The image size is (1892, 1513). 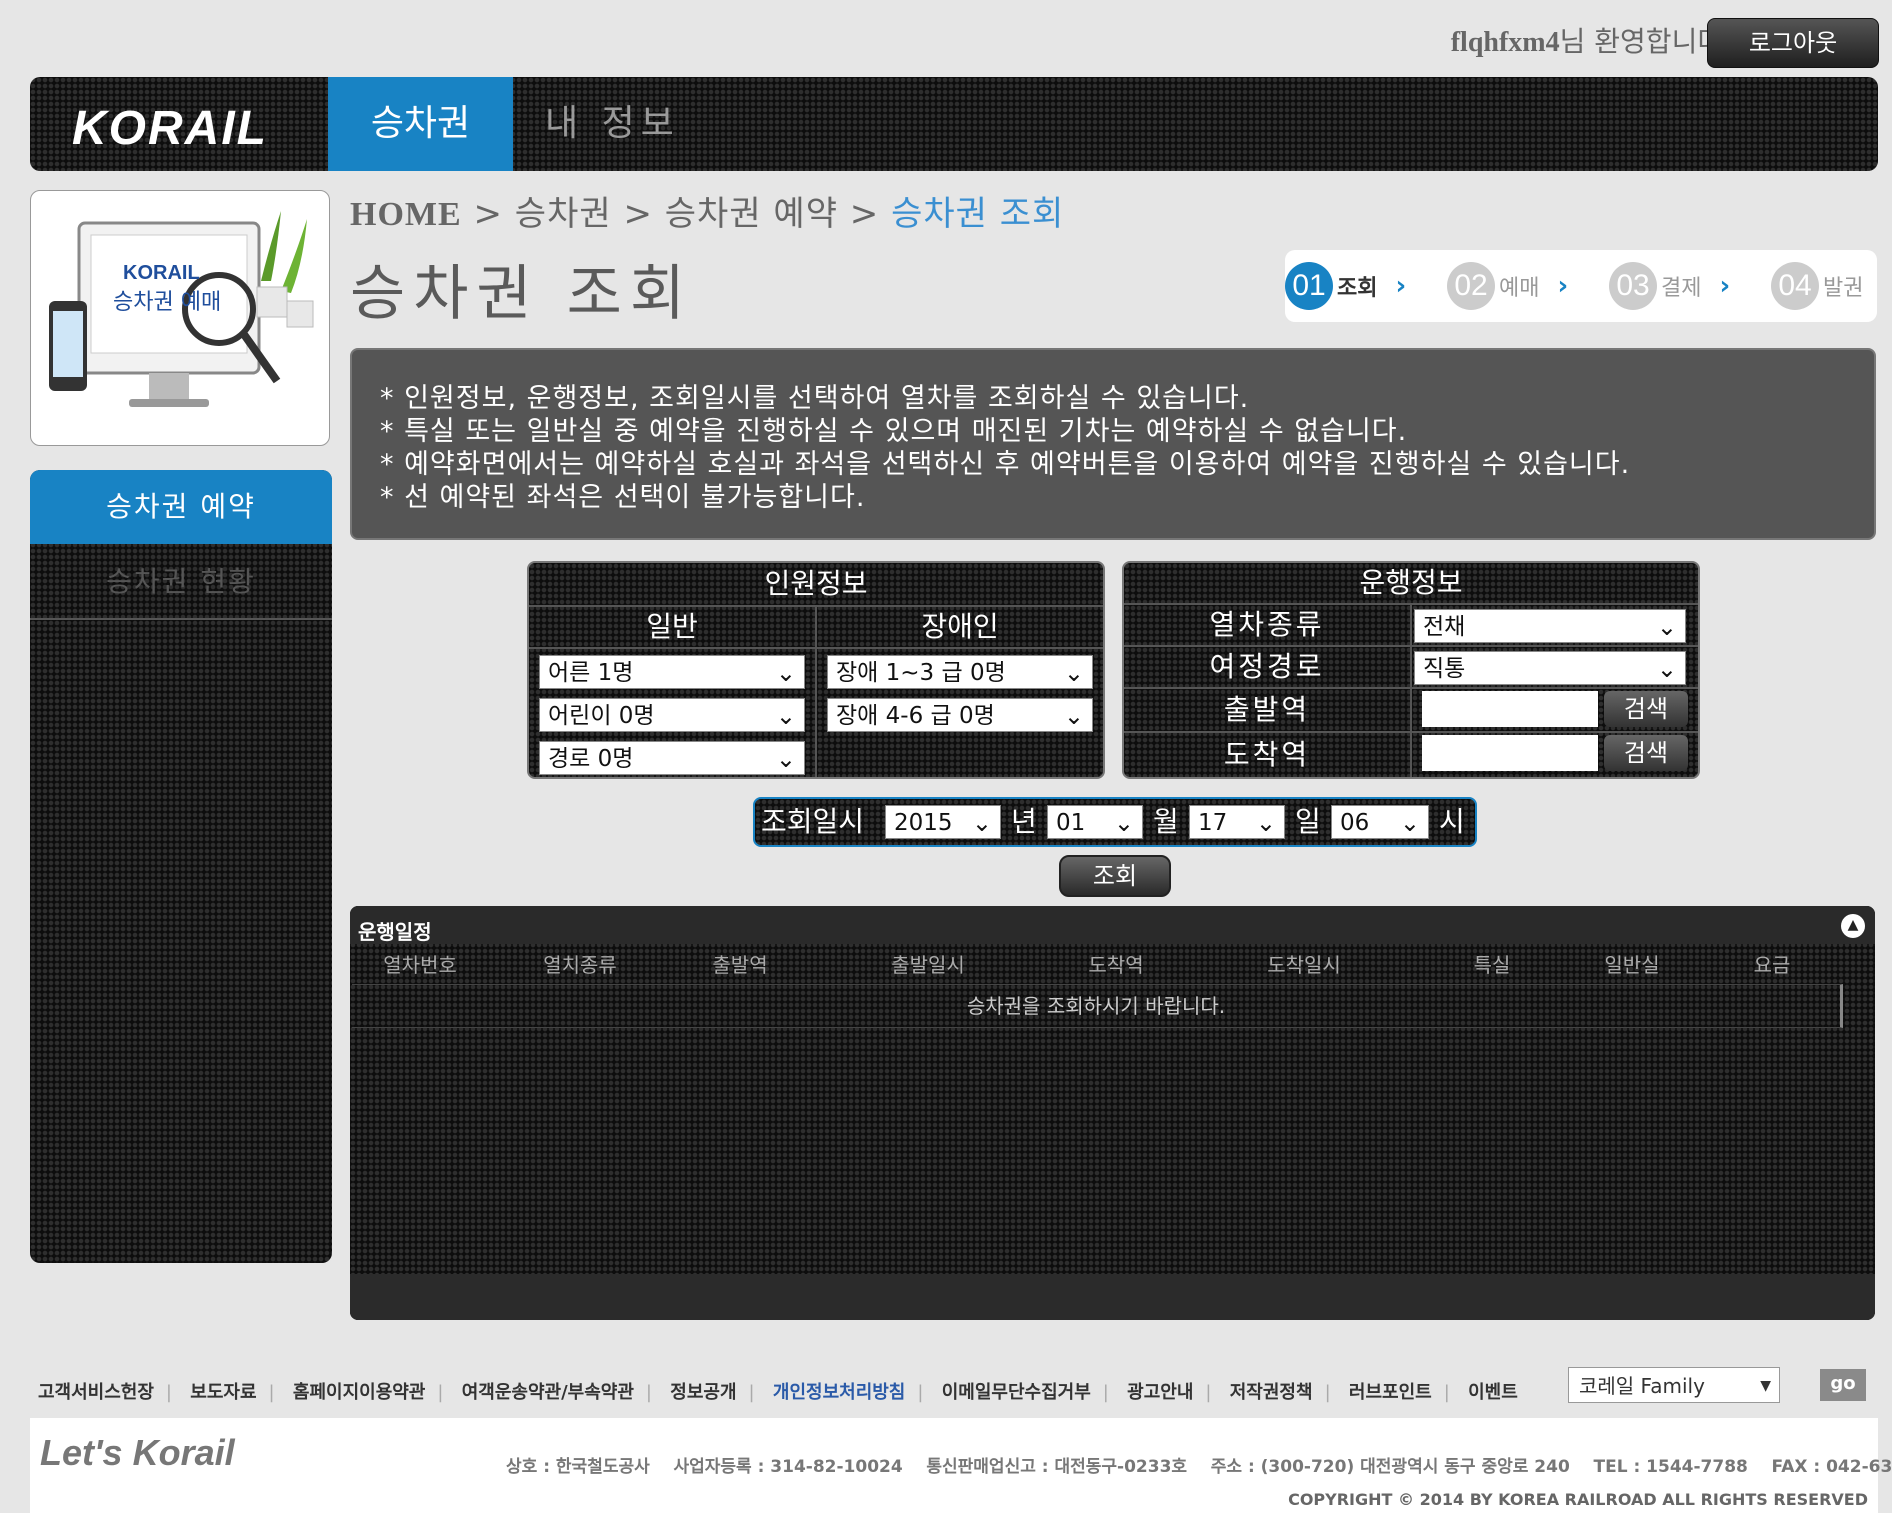 What do you see at coordinates (915, 716) in the screenshot?
I see `disabled-4-6-value: 장애 4-6 급 0명` at bounding box center [915, 716].